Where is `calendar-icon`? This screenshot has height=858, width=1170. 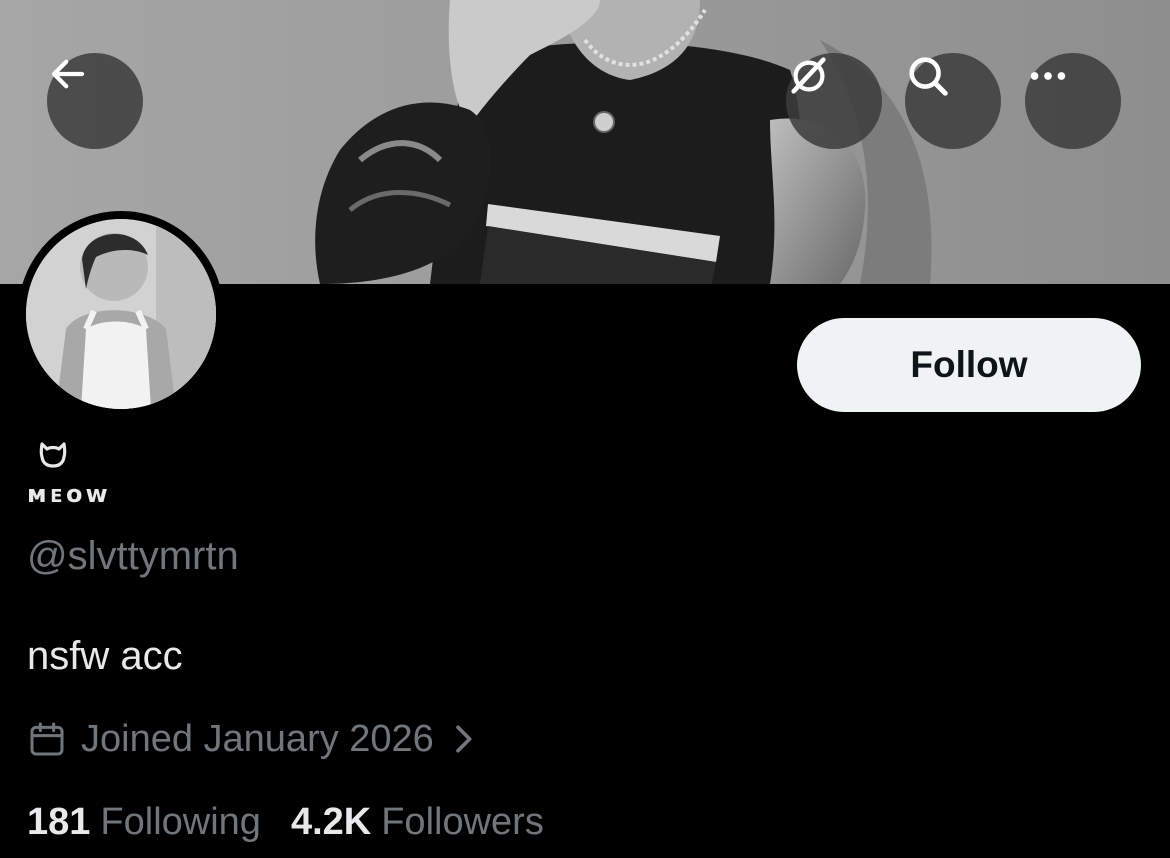
calendar-icon is located at coordinates (47, 739).